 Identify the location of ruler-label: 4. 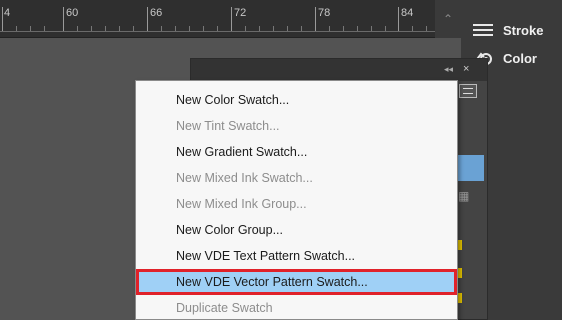
(7, 13).